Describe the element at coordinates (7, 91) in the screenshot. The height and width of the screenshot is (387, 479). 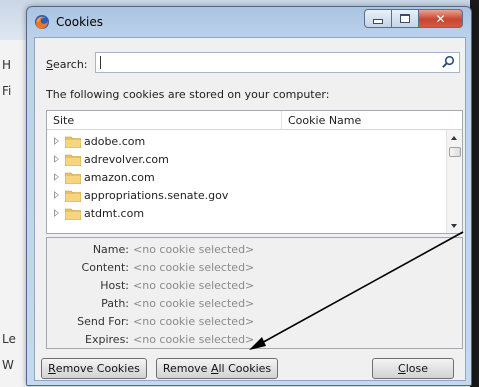
I see `background-sidebar-letter: Fi` at that location.